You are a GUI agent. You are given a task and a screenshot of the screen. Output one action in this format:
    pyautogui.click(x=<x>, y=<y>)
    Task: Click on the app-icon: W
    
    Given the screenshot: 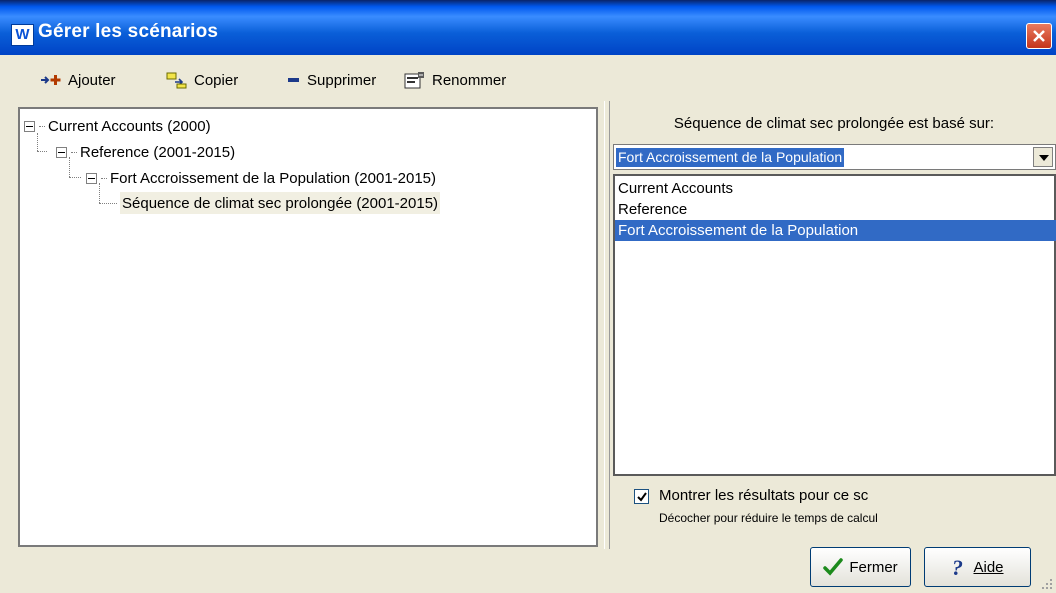 What is the action you would take?
    pyautogui.click(x=22, y=35)
    